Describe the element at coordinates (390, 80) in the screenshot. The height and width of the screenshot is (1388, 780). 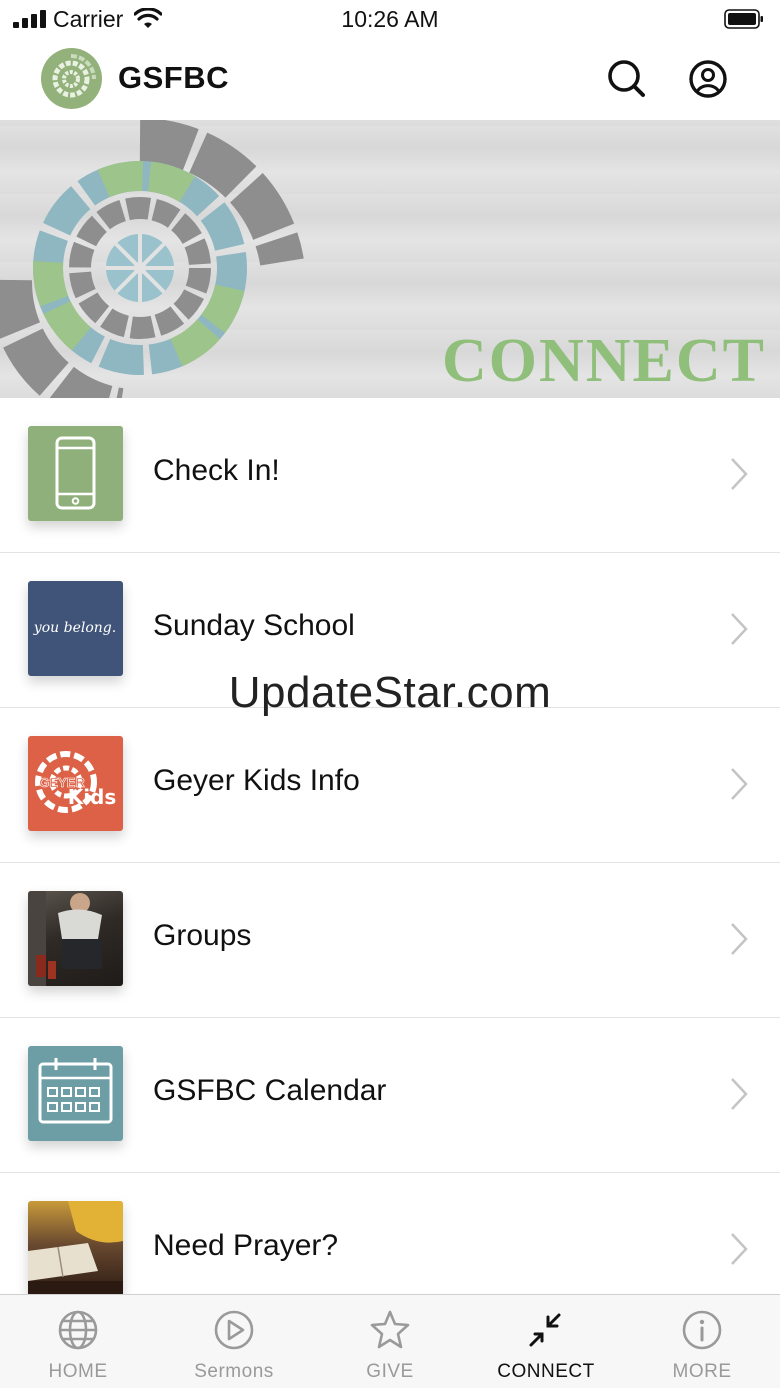
I see `app-header: GSFBC` at that location.